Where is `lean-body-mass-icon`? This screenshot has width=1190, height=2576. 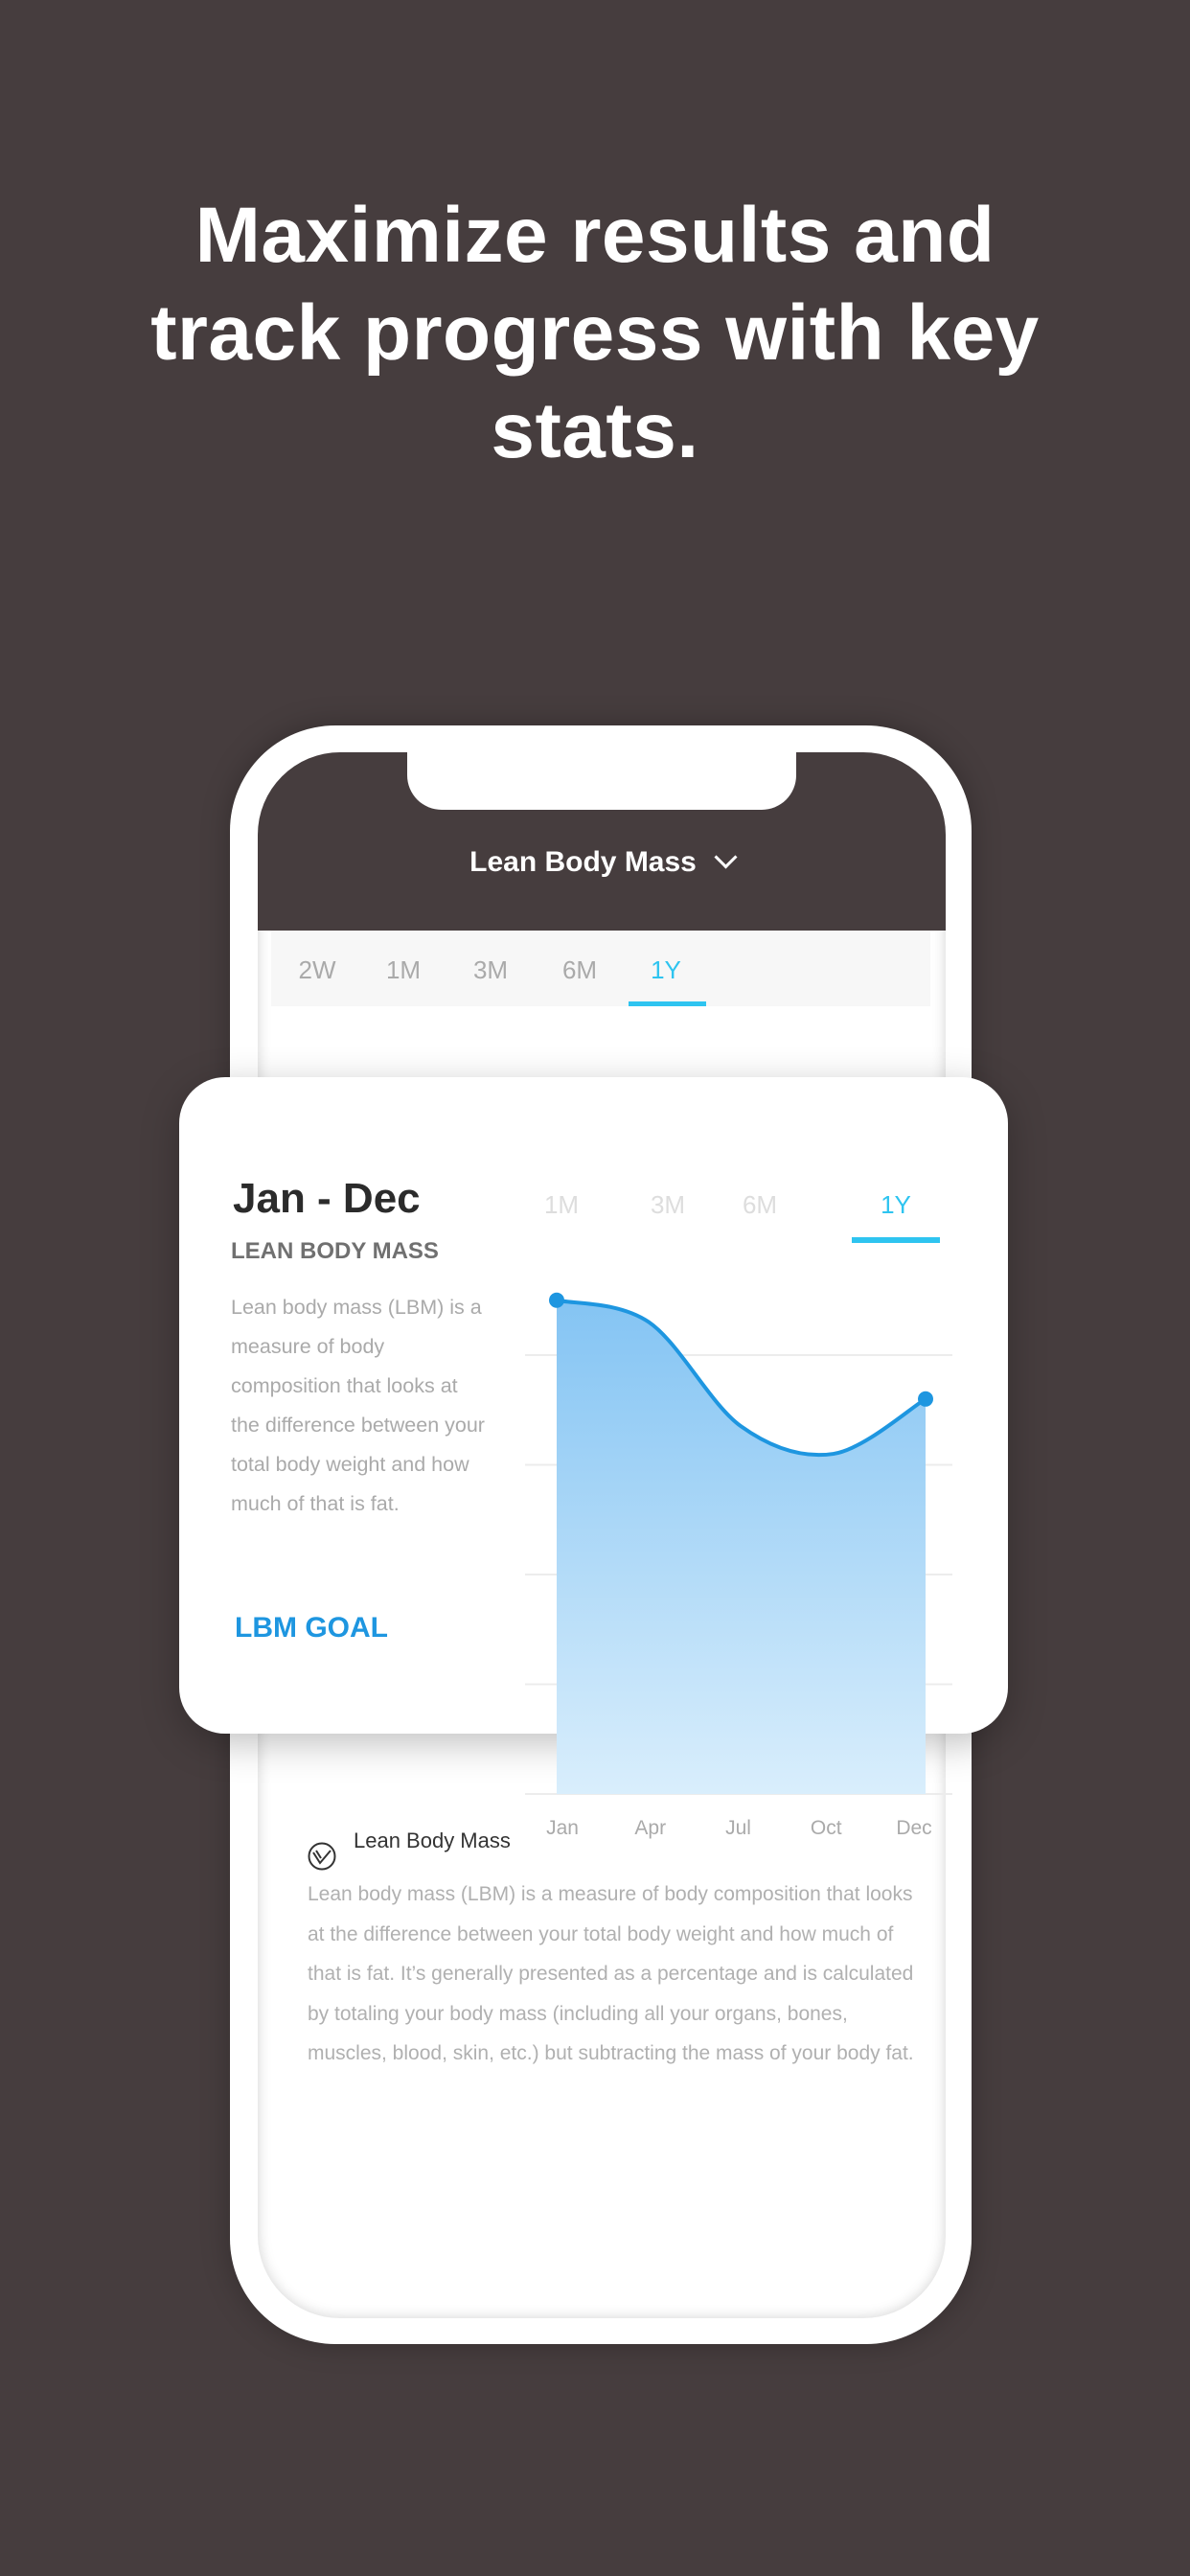
lean-body-mass-icon is located at coordinates (322, 1856).